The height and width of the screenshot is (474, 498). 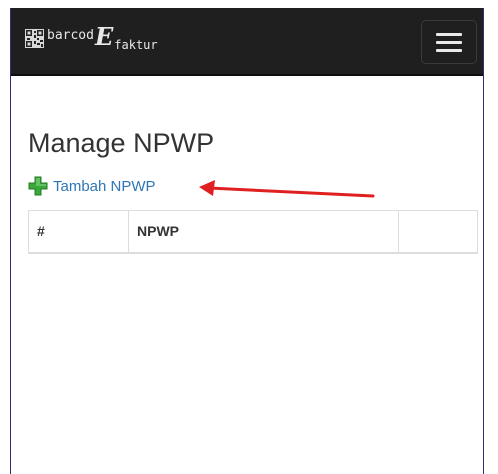 What do you see at coordinates (34, 38) in the screenshot?
I see `qr-code-icon` at bounding box center [34, 38].